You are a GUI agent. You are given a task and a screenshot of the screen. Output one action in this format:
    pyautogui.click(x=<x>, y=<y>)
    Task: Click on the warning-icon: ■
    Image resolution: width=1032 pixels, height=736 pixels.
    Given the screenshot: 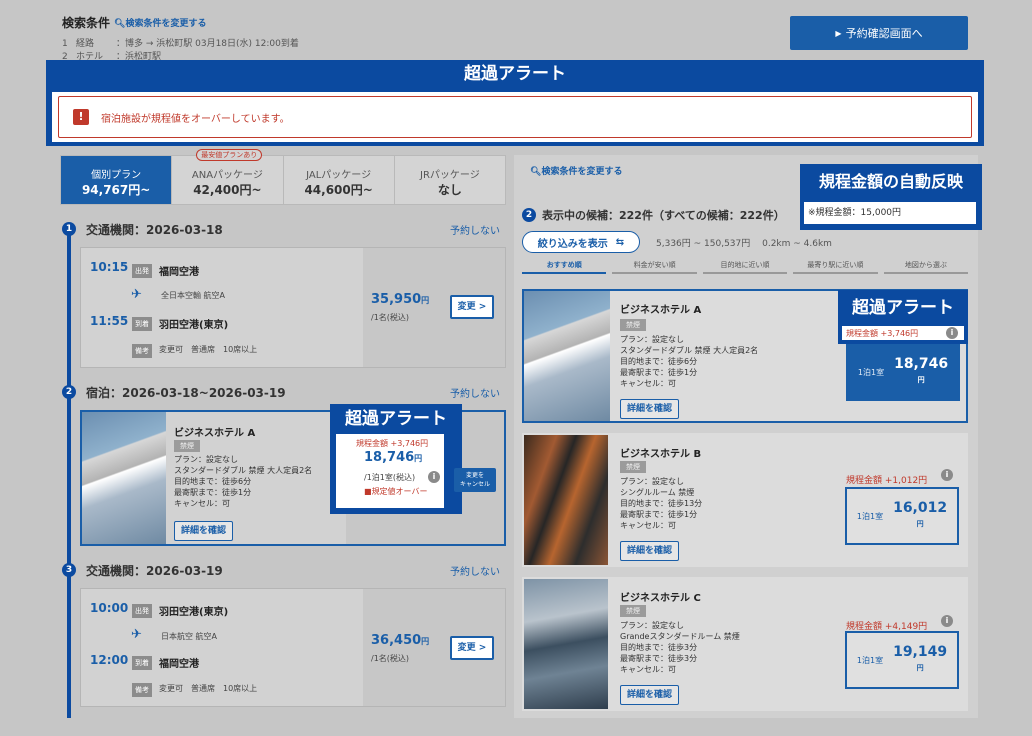 What is the action you would take?
    pyautogui.click(x=368, y=491)
    